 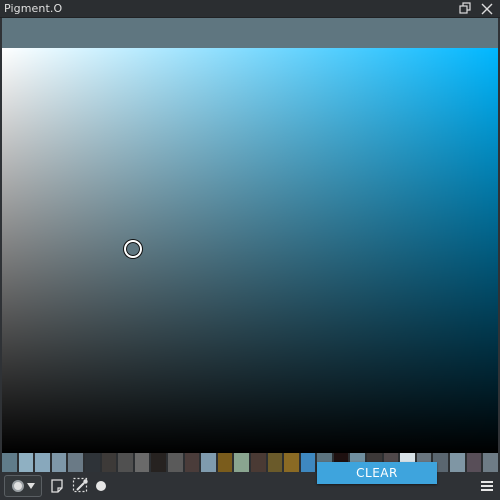 What do you see at coordinates (133, 249) in the screenshot?
I see `color-picker-handle` at bounding box center [133, 249].